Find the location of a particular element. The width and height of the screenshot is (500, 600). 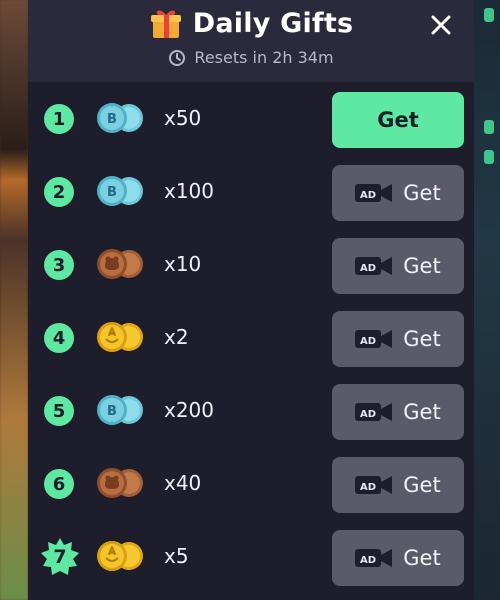

reward-amount: x40 is located at coordinates (183, 483).